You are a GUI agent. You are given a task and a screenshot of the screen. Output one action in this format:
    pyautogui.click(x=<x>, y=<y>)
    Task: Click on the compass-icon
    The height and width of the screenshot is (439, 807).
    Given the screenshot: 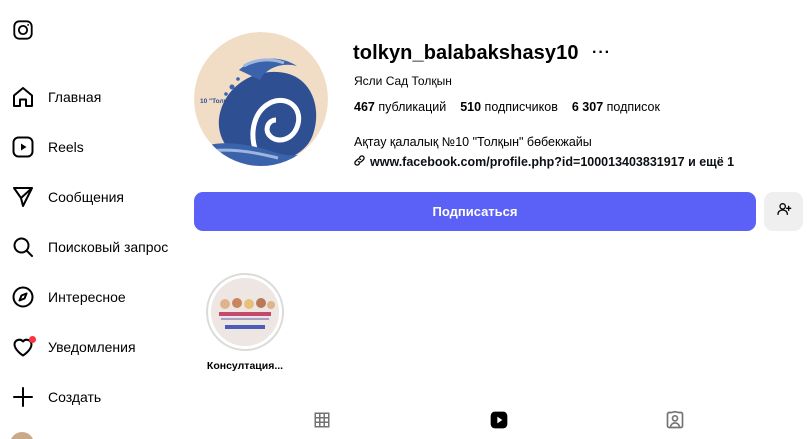 What is the action you would take?
    pyautogui.click(x=23, y=297)
    